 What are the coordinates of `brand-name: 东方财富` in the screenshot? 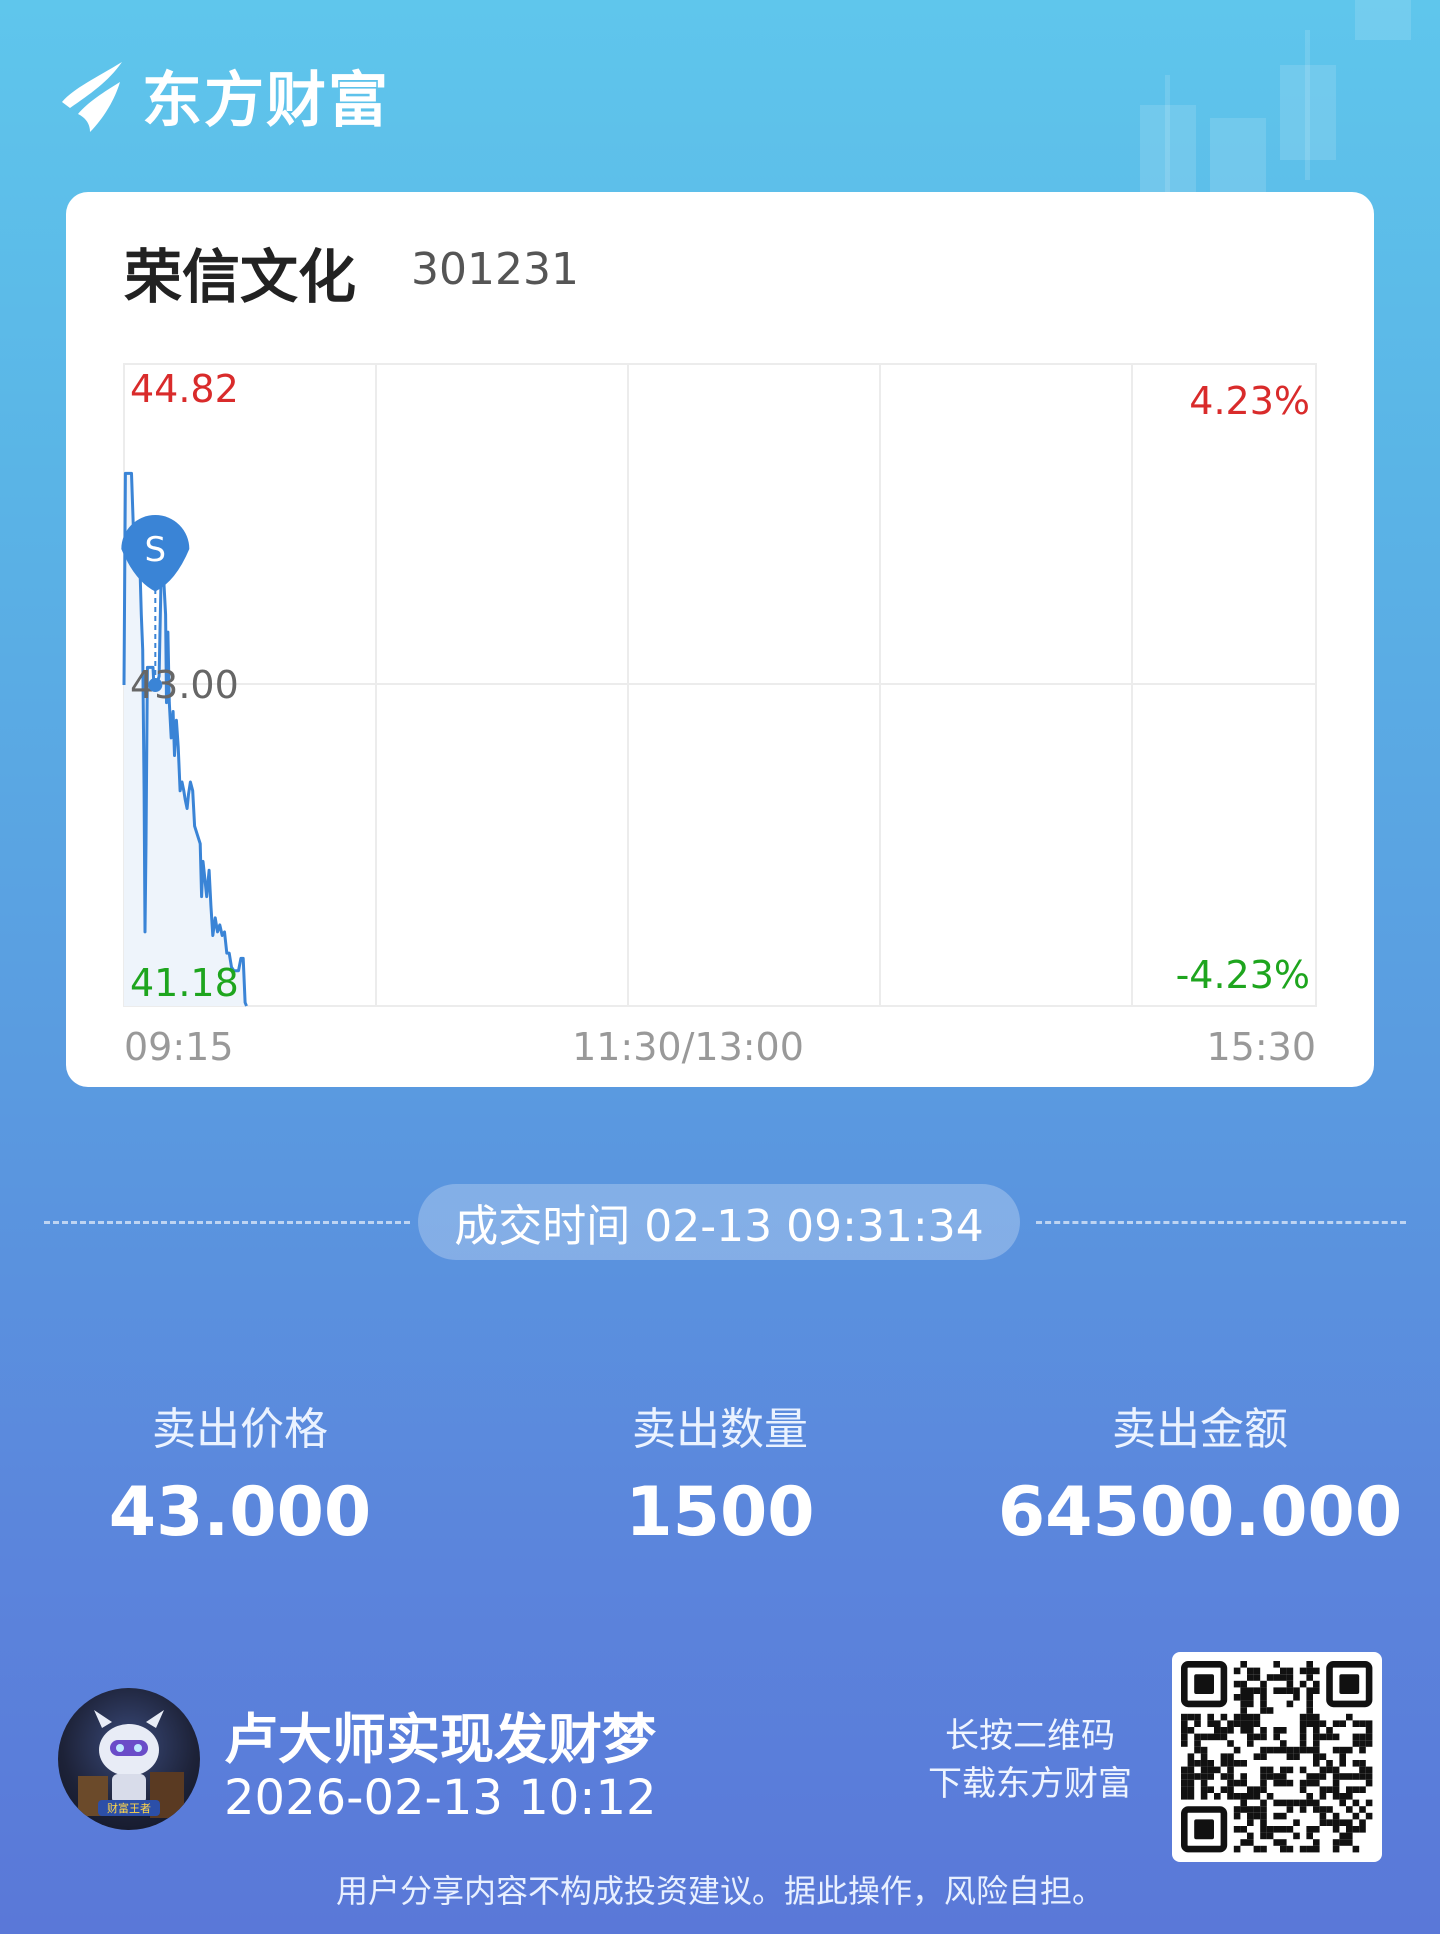 It's located at (266, 101).